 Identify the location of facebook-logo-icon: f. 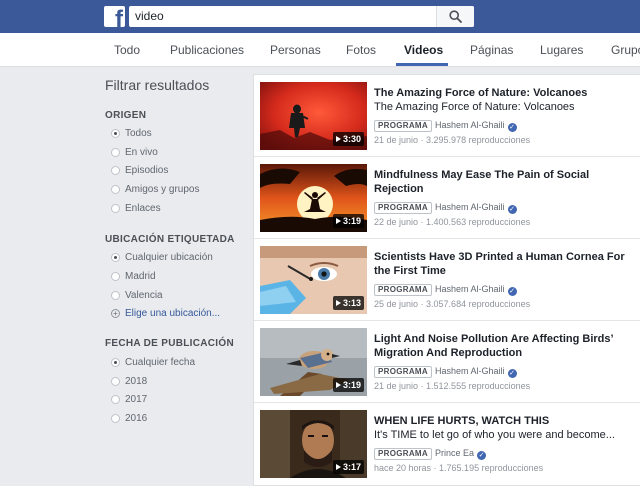
(114, 16).